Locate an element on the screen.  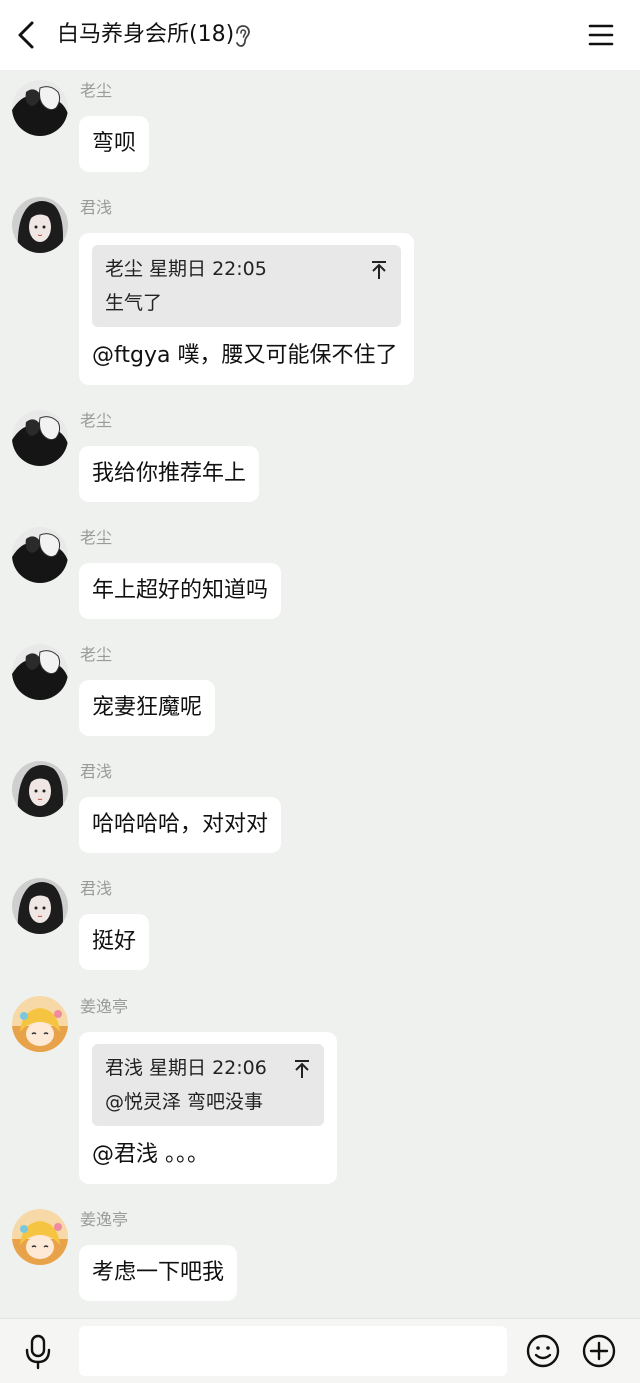
input-bar is located at coordinates (320, 1350).